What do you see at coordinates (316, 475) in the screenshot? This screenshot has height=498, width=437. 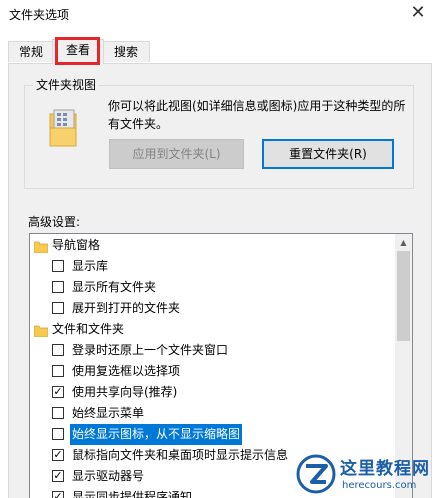 I see `watermark-logo-icon` at bounding box center [316, 475].